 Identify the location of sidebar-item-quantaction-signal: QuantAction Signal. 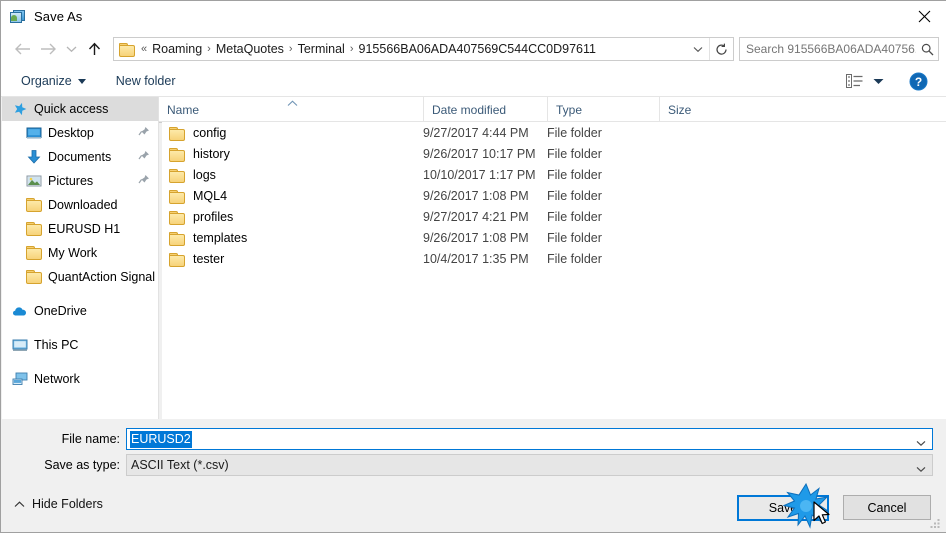
(80, 277).